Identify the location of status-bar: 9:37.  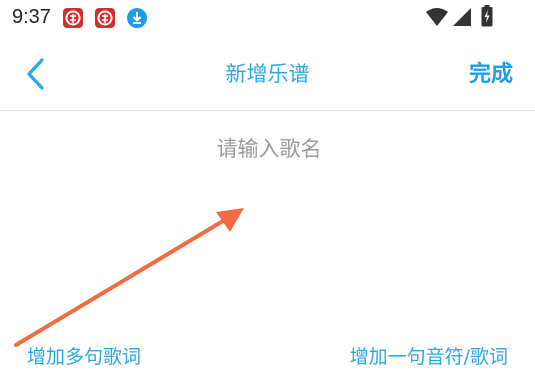
(267, 19).